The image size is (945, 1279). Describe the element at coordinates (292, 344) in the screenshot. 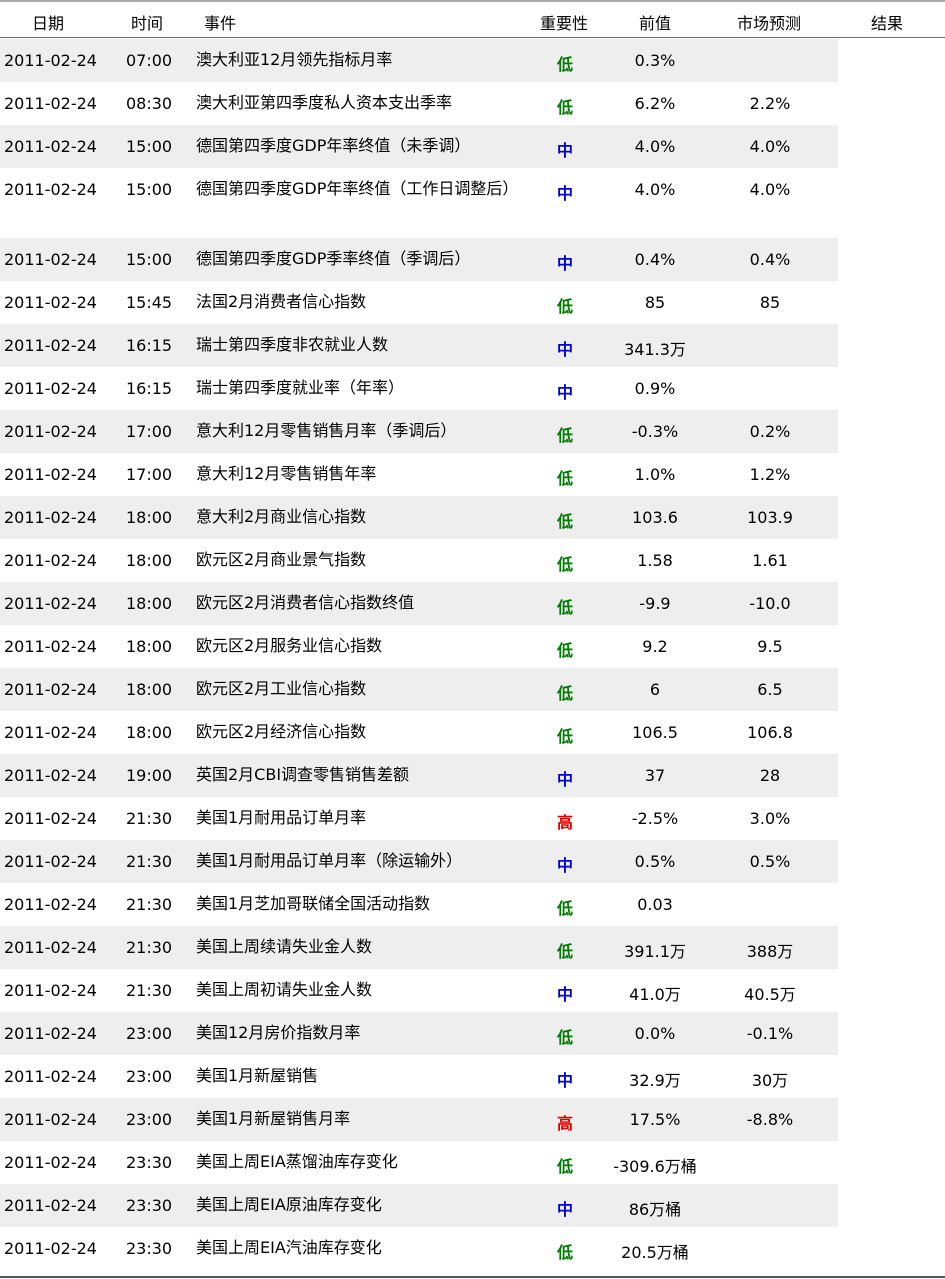

I see `row-event: 瑞士第四季度非农就业人数` at that location.